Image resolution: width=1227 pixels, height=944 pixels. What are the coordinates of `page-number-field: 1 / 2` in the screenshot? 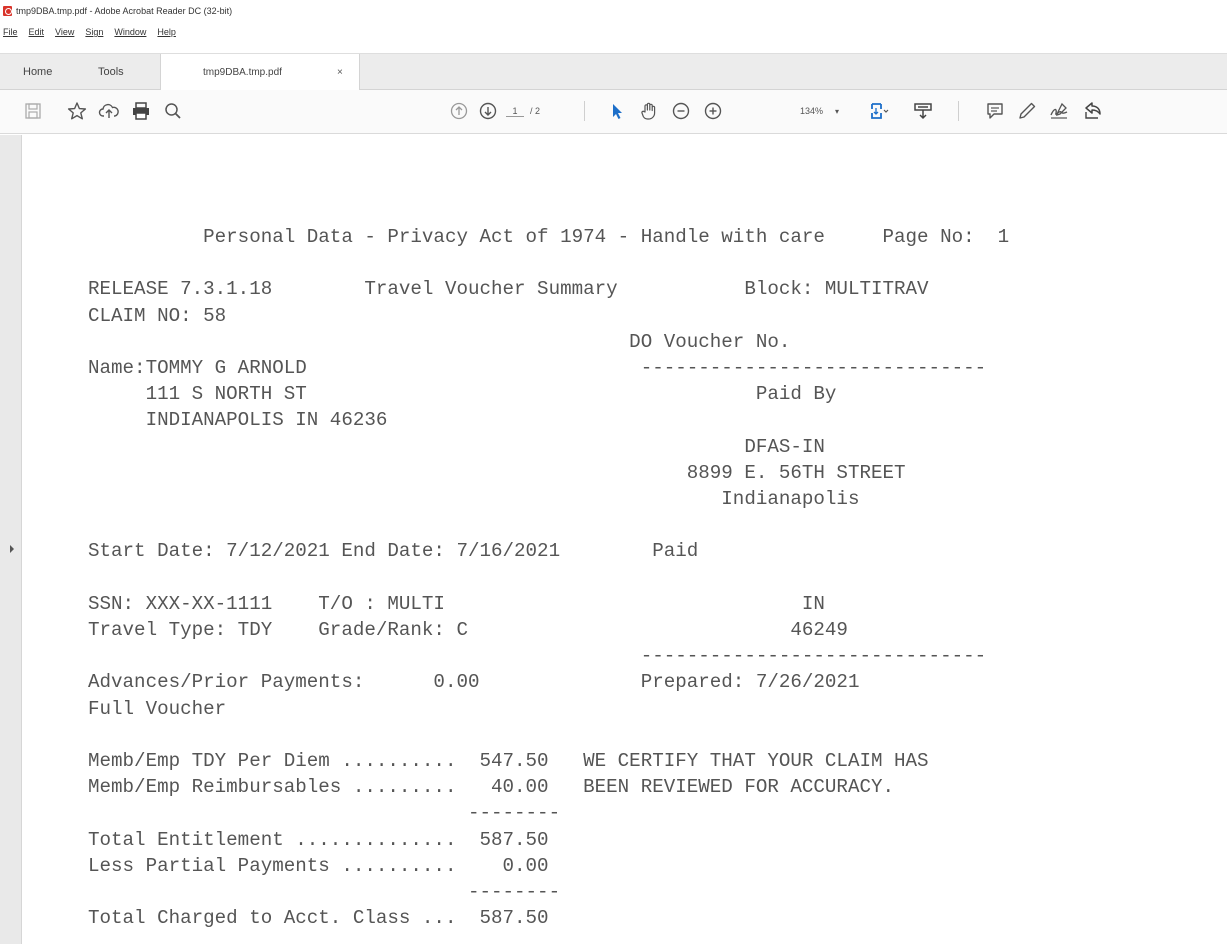 It's located at (523, 111).